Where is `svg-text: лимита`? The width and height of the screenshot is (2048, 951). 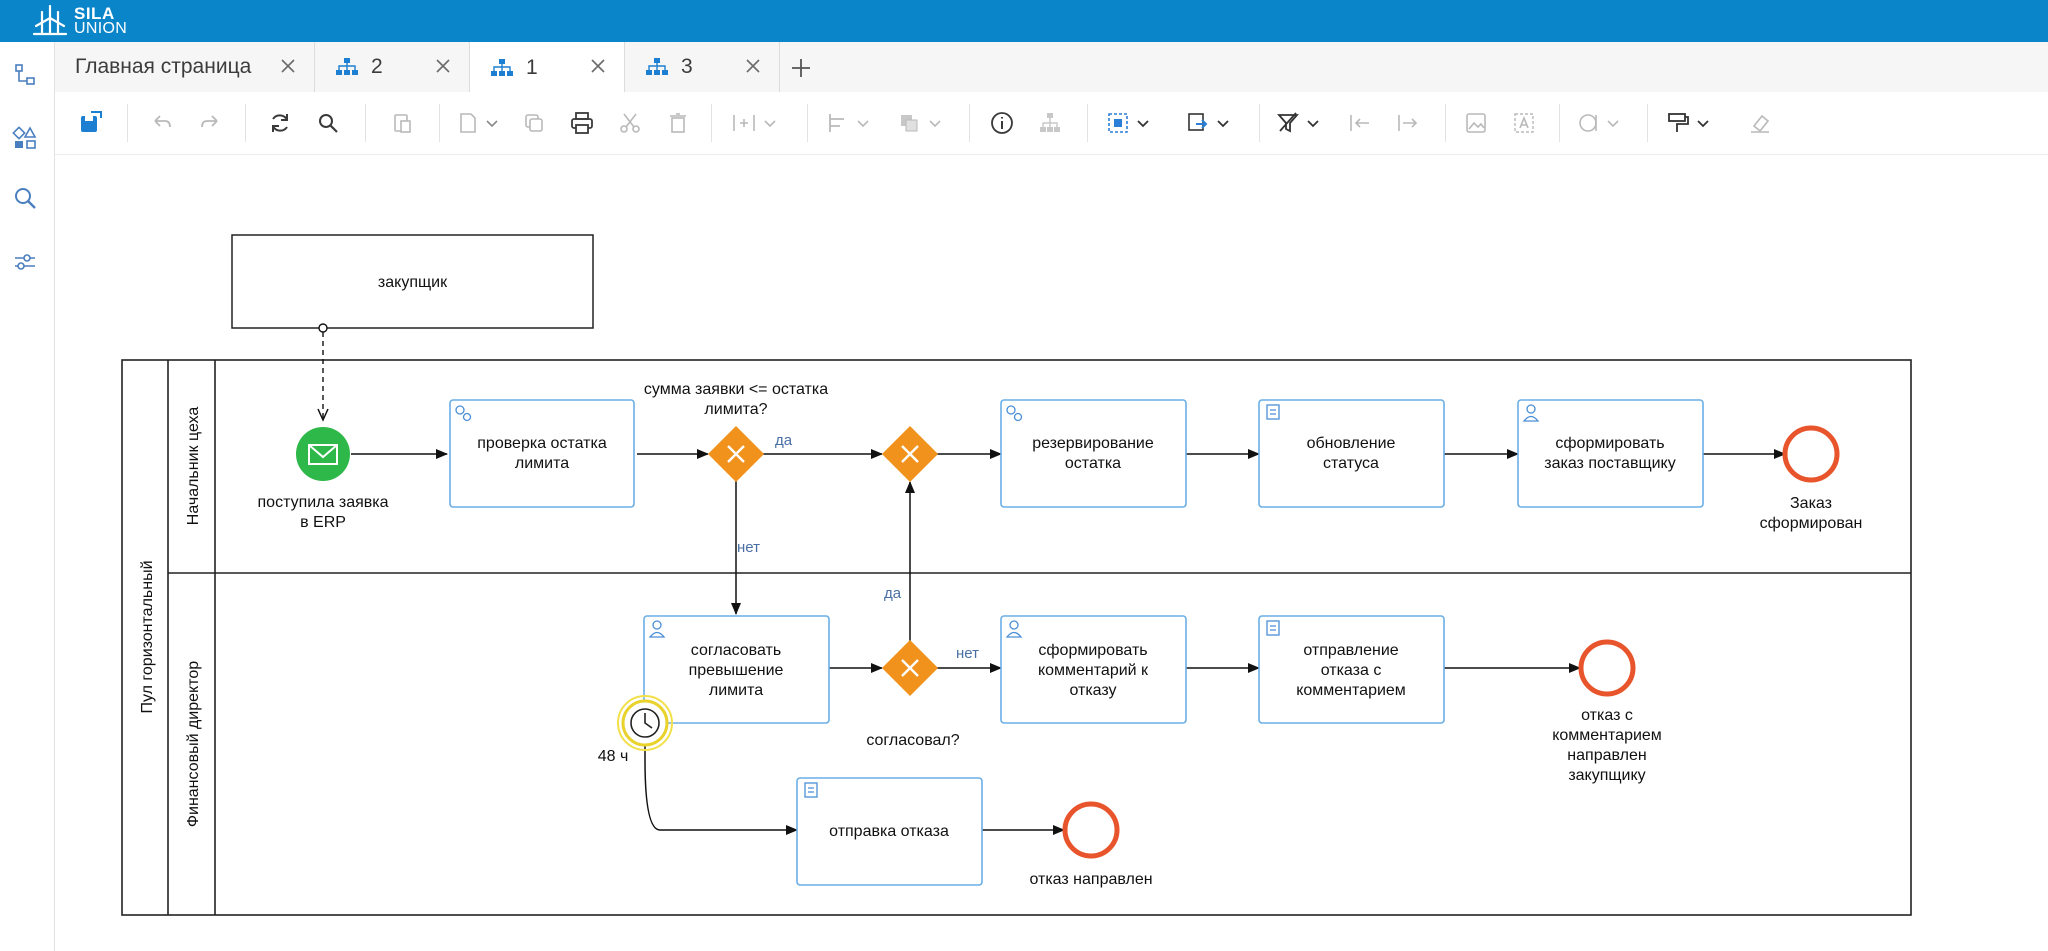 svg-text: лимита is located at coordinates (542, 463).